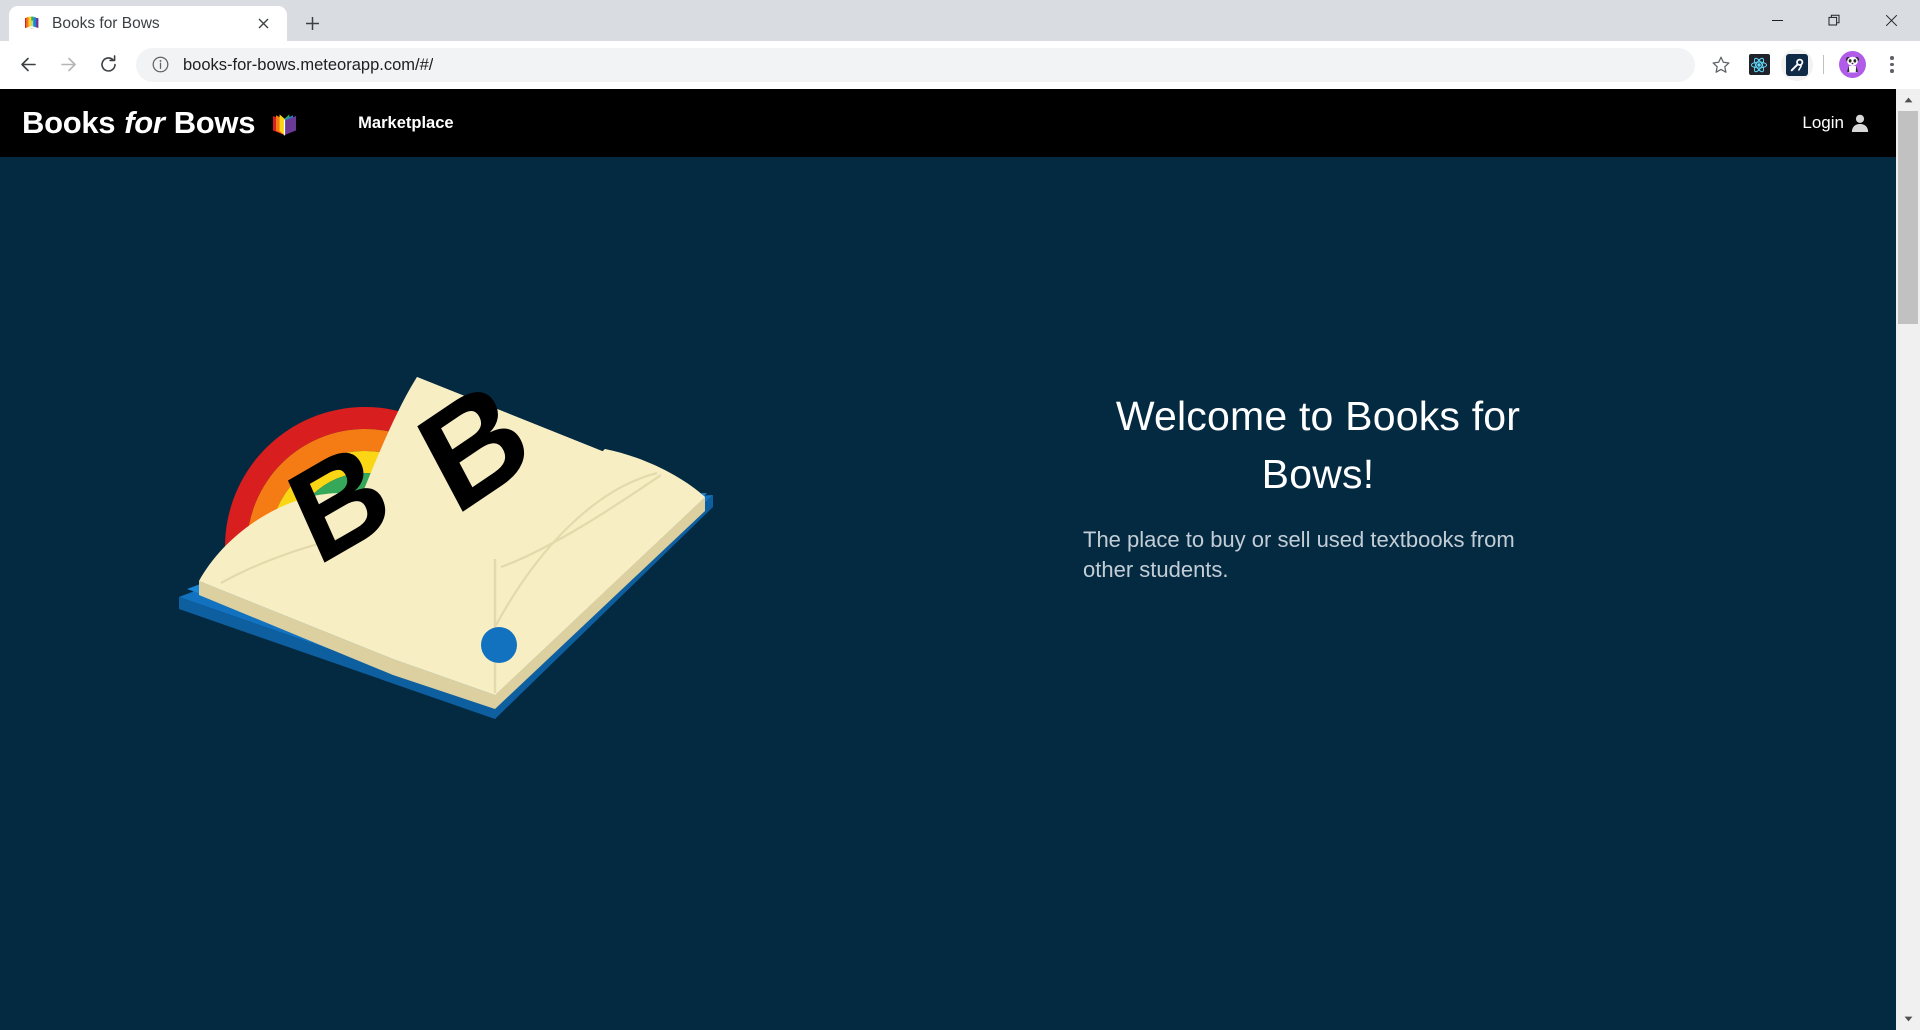 This screenshot has width=1920, height=1030. What do you see at coordinates (1908, 100) in the screenshot?
I see `scroll-up-arrow-icon` at bounding box center [1908, 100].